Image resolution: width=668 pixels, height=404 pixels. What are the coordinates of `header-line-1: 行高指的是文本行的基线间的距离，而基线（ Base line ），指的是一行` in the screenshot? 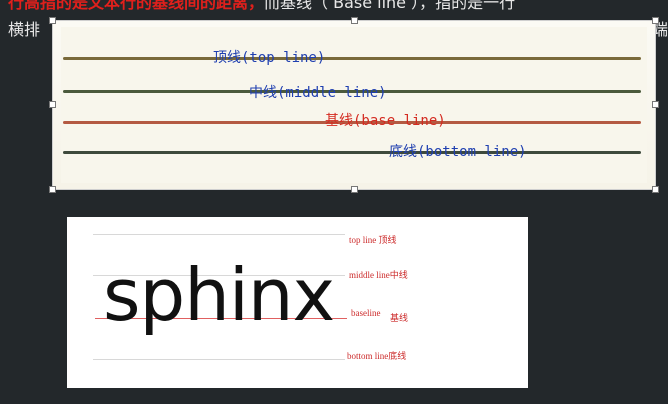 It's located at (338, 7).